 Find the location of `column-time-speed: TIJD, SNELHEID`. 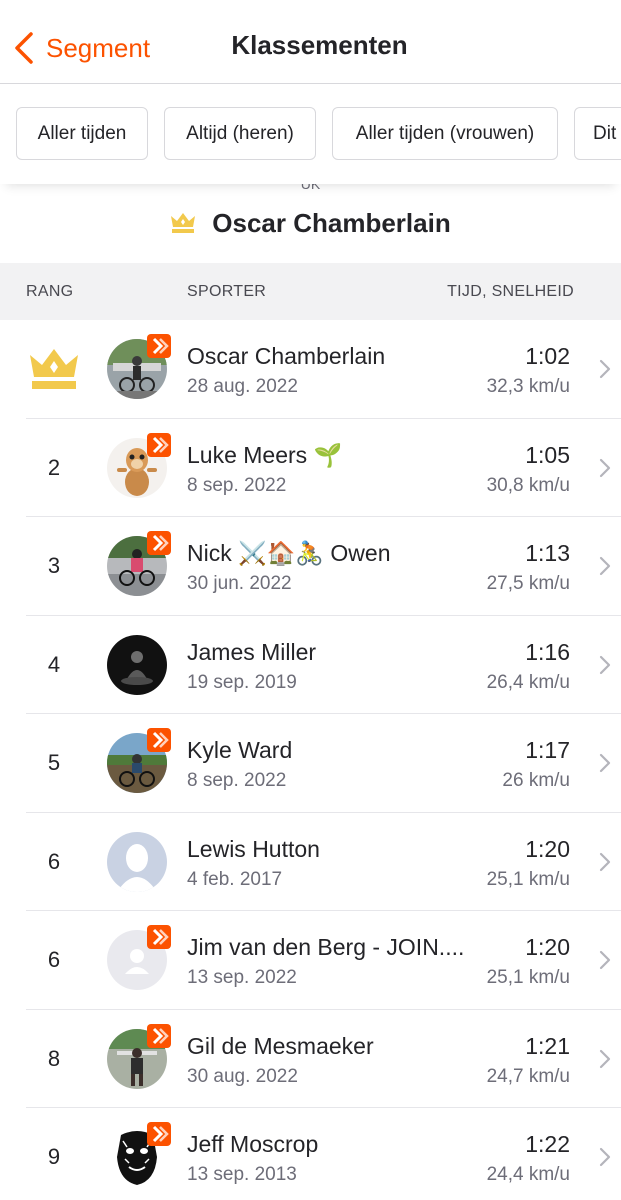

column-time-speed: TIJD, SNELHEID is located at coordinates (510, 291).